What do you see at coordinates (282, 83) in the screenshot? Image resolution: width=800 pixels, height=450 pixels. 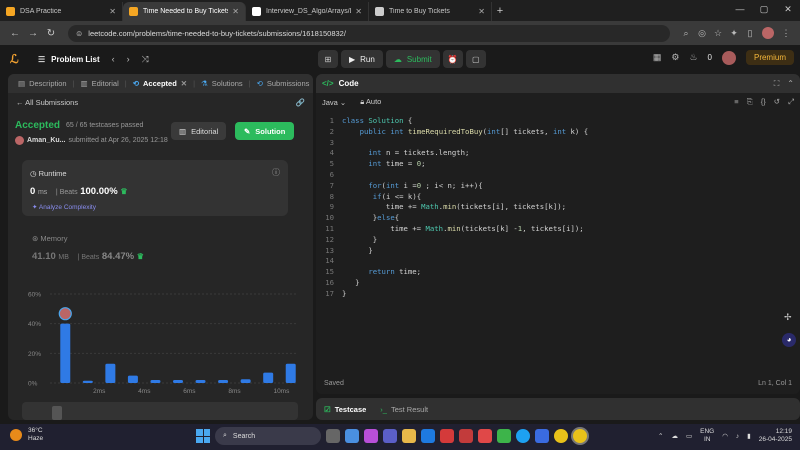 I see `tab-submissions: ⟲ Submissions` at bounding box center [282, 83].